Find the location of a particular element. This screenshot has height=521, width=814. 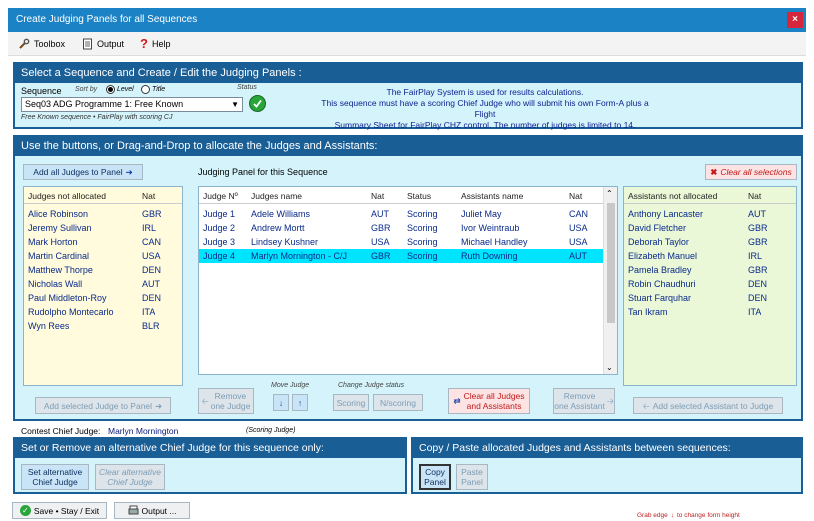

list-item: Nicholas Wall AUT is located at coordinates (103, 284).